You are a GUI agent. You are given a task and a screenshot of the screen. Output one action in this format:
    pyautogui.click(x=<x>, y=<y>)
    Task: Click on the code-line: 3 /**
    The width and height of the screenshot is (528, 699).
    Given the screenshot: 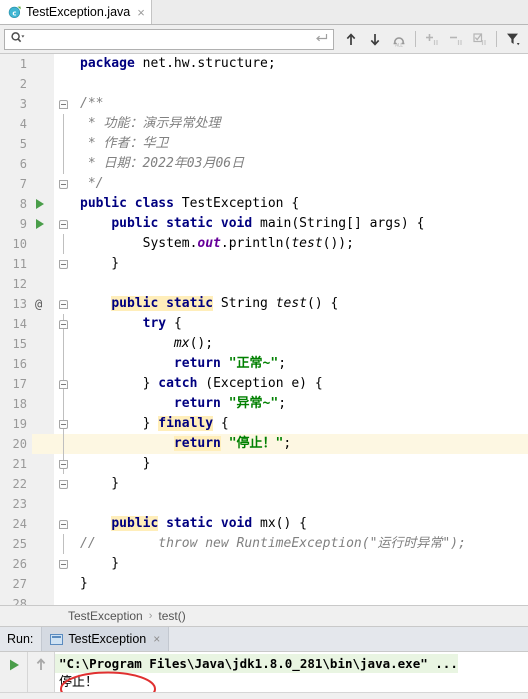 What is the action you would take?
    pyautogui.click(x=264, y=104)
    